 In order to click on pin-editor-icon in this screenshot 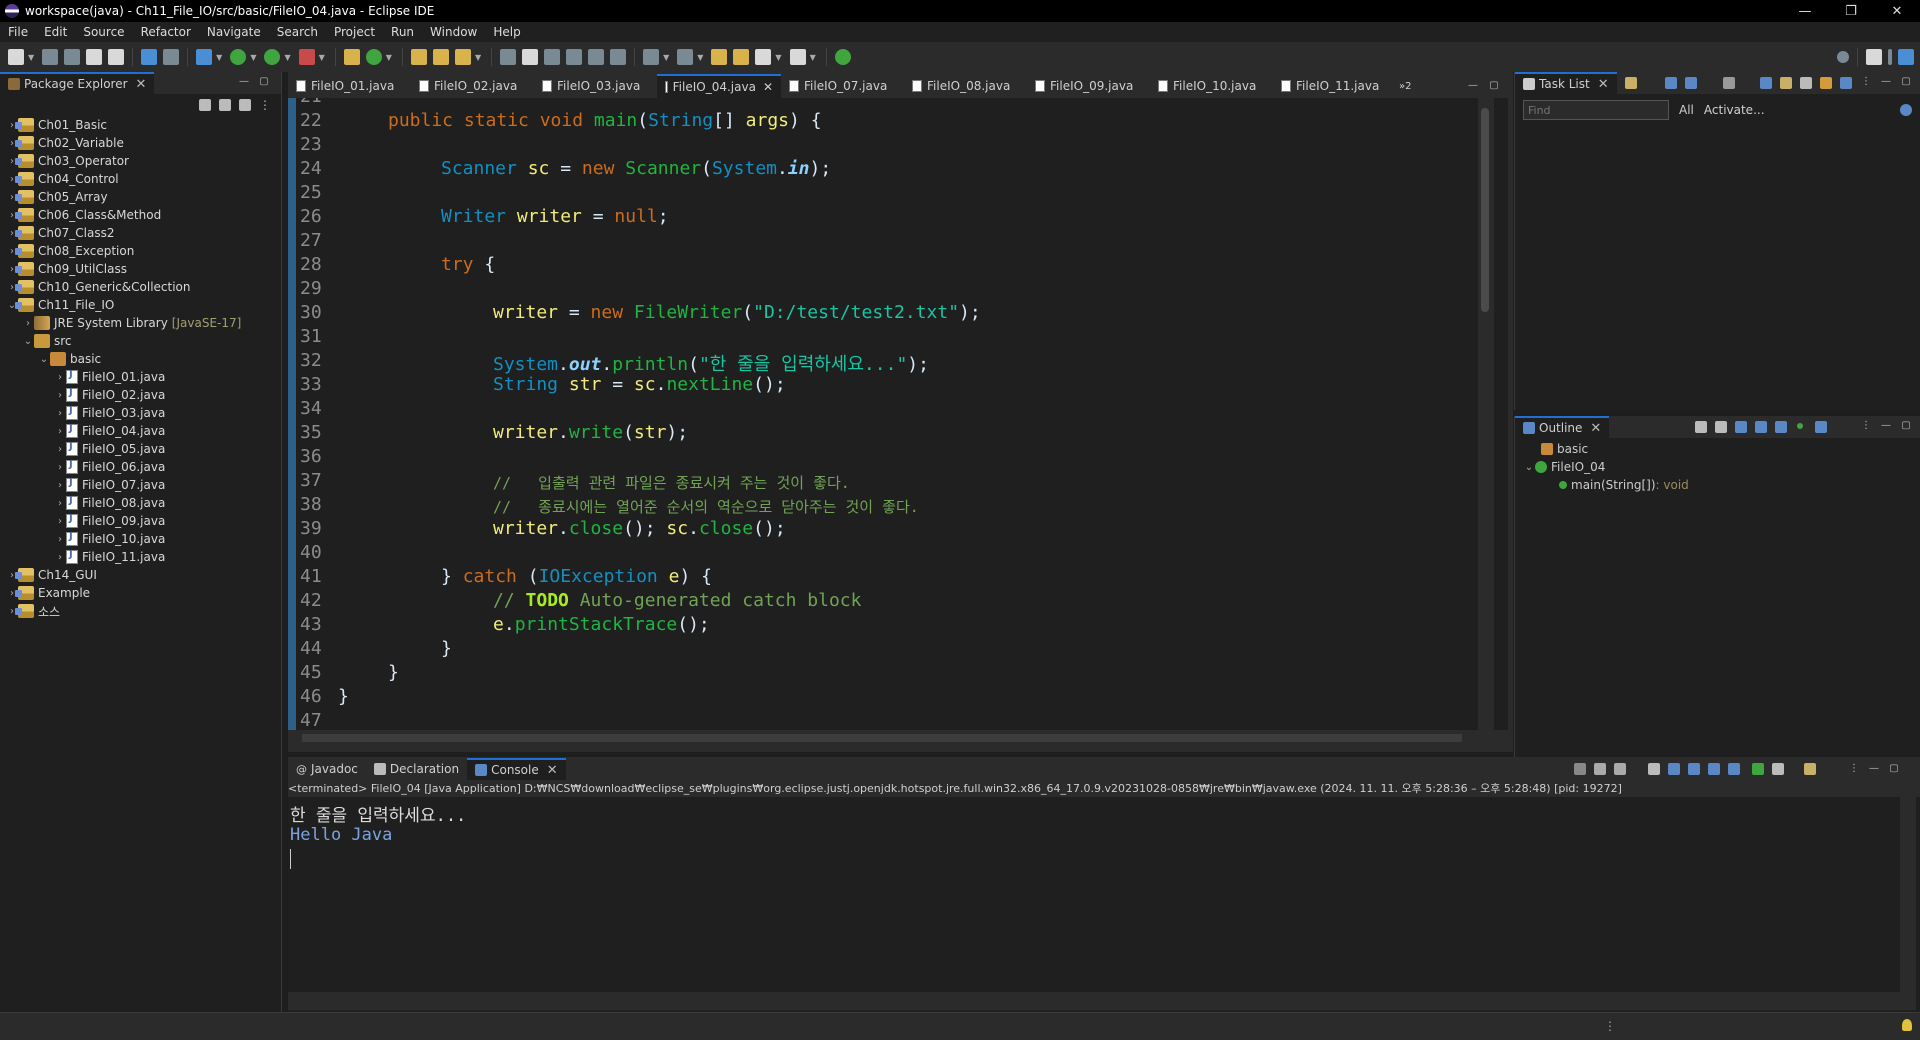, I will do `click(842, 57)`.